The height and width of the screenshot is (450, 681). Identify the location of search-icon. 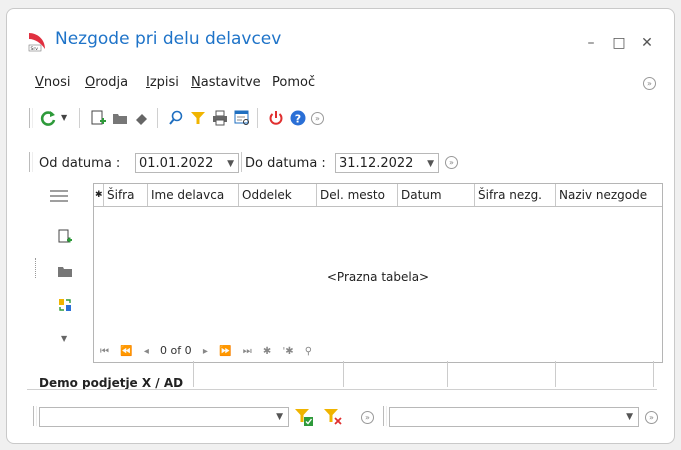
(176, 118).